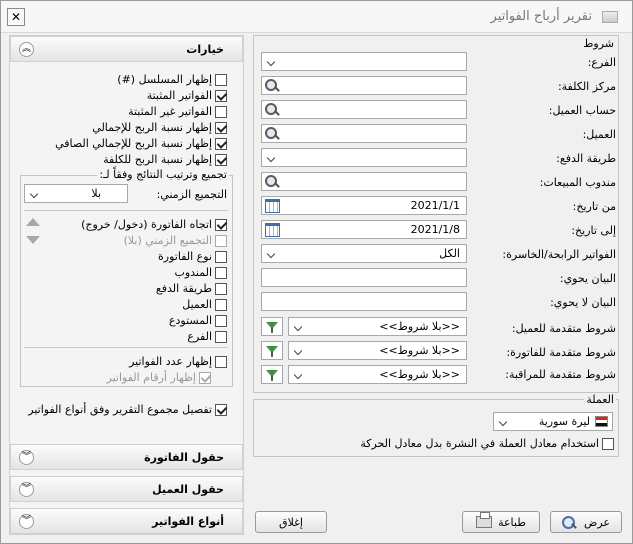 This screenshot has width=633, height=544. I want to click on chevron-up-icon: ︽, so click(26, 49).